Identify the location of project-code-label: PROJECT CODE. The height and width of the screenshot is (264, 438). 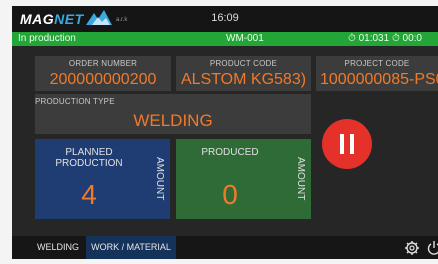
(377, 63).